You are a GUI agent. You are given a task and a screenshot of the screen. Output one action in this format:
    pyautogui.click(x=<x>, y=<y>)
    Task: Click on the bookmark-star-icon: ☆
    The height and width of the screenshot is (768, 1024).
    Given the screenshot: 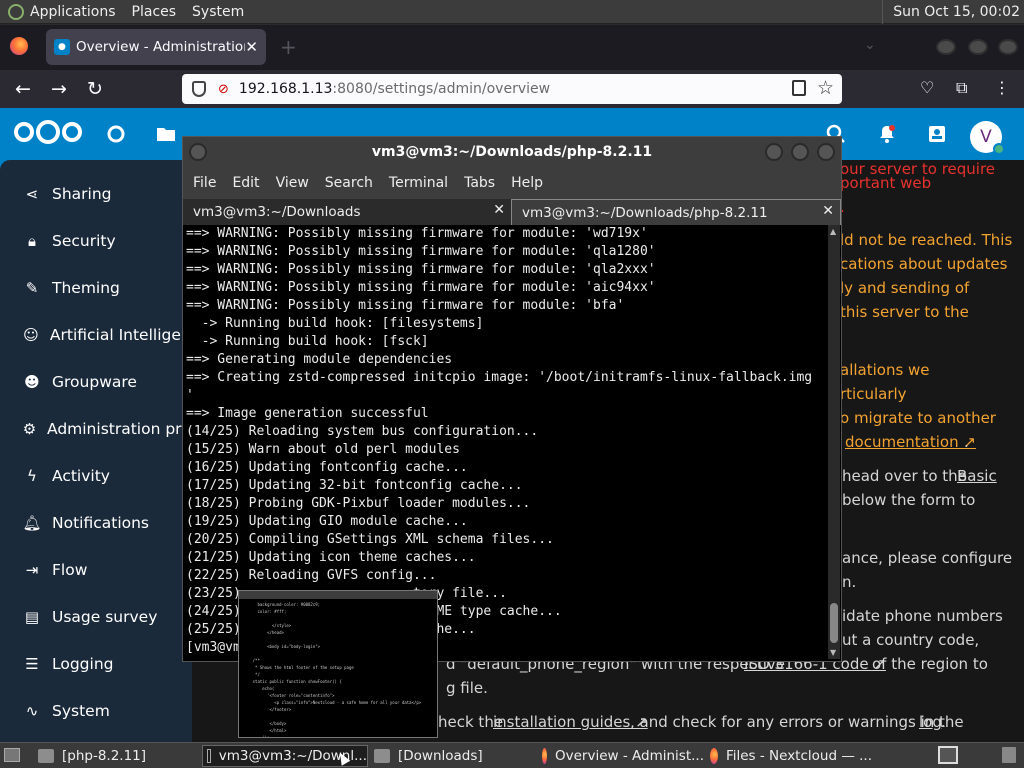 What is the action you would take?
    pyautogui.click(x=825, y=88)
    